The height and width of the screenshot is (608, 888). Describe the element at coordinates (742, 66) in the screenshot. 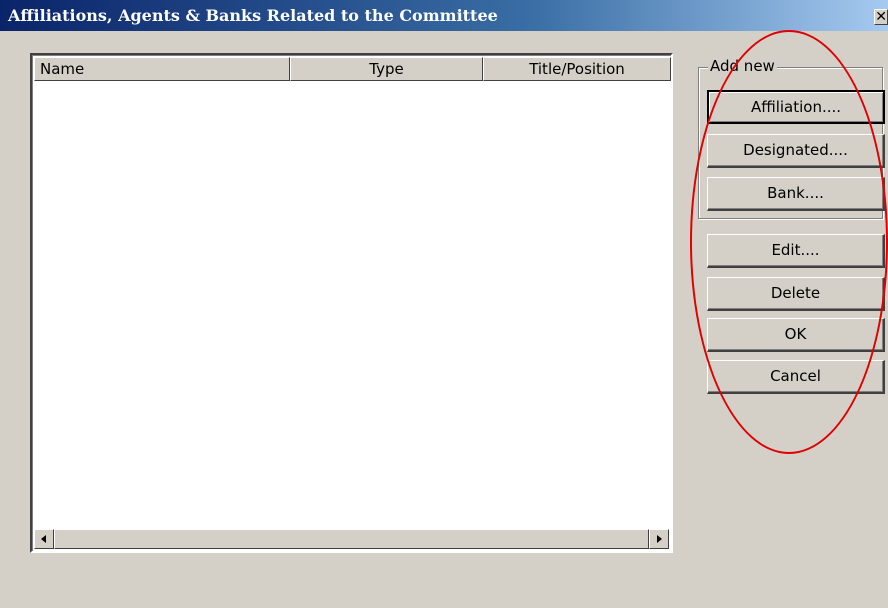

I see `add-new-label: Add new` at that location.